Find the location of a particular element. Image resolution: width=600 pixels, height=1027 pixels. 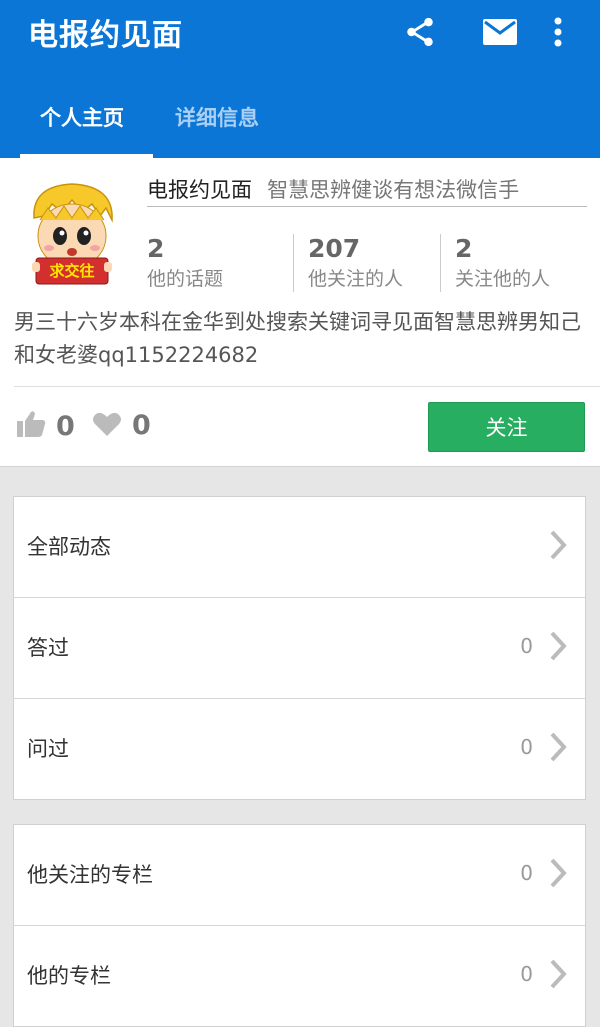

favorite-action: 0 is located at coordinates (121, 425).